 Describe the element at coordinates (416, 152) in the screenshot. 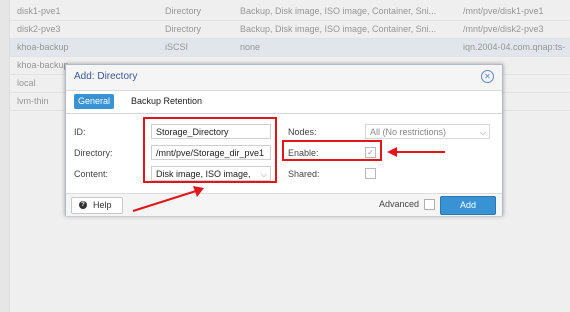

I see `arrow-to-enable` at that location.